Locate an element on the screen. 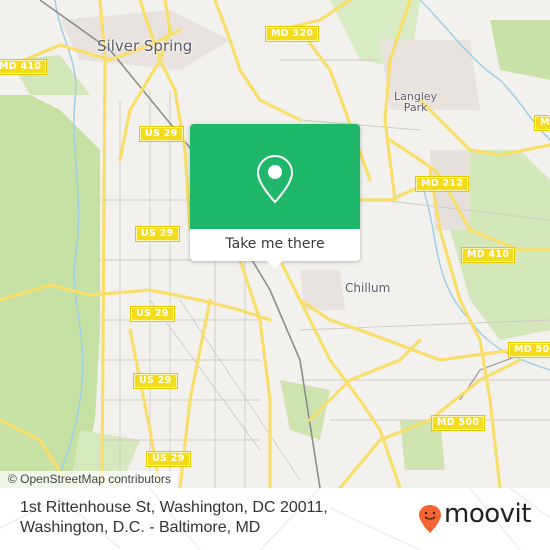 The image size is (550, 550). route-shield-md410-right: MD 410 is located at coordinates (488, 255).